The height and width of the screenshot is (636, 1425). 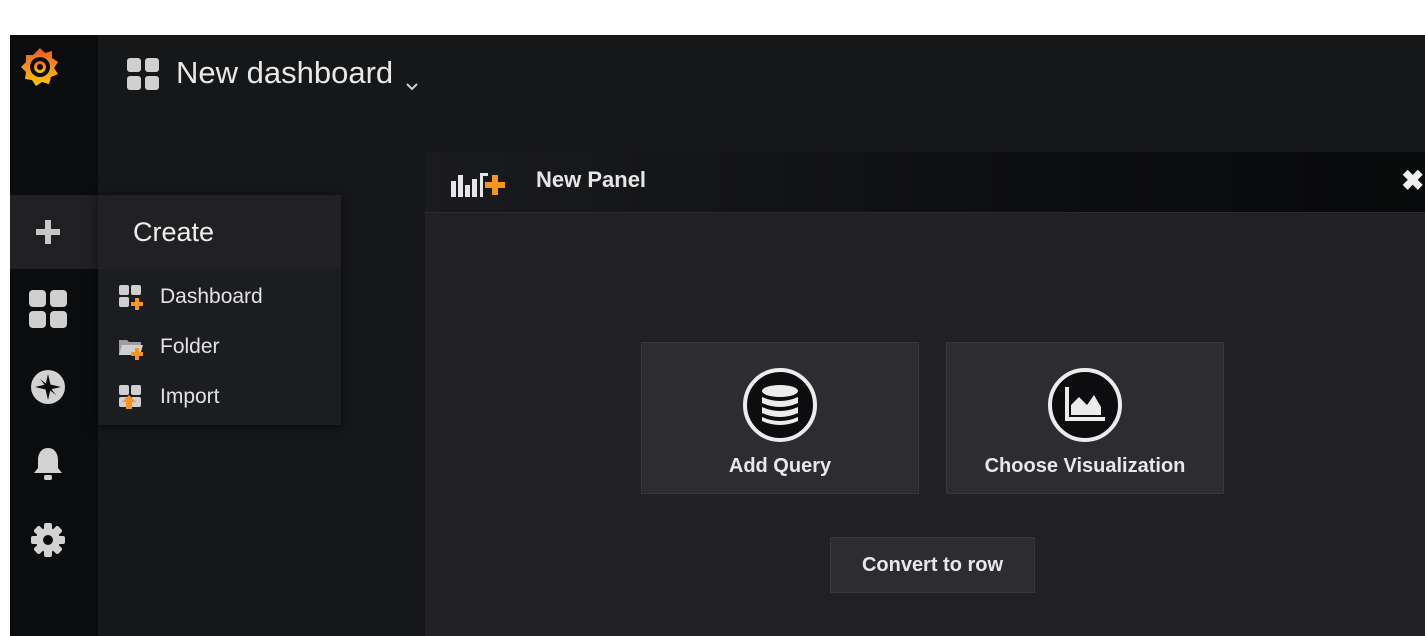 What do you see at coordinates (412, 85) in the screenshot?
I see `chevron-down-icon` at bounding box center [412, 85].